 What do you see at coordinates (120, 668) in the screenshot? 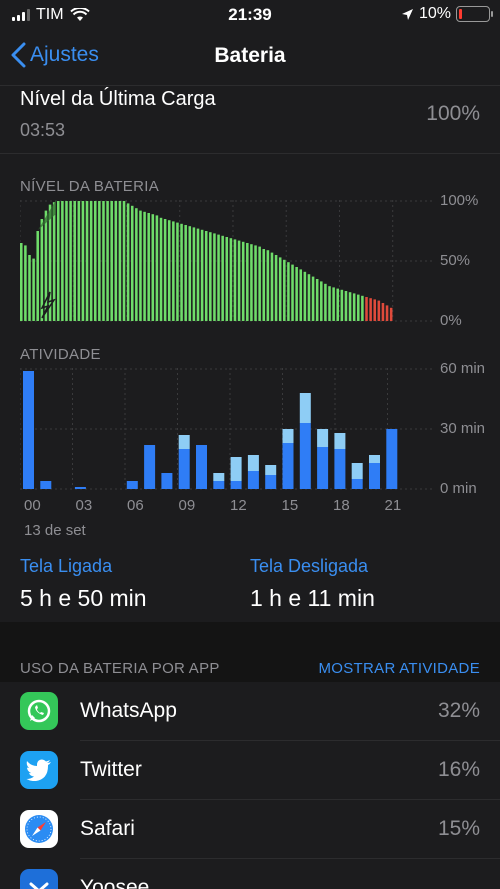
I see `usage-header-label: USO DA BATERIA POR APP` at bounding box center [120, 668].